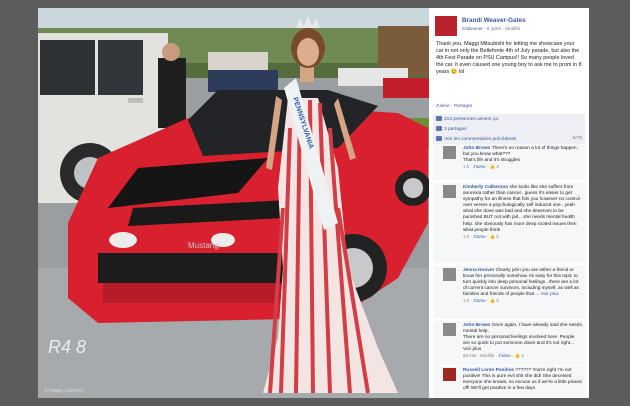 The height and width of the screenshot is (406, 630). I want to click on pavement-marking: R4 8, so click(67, 347).